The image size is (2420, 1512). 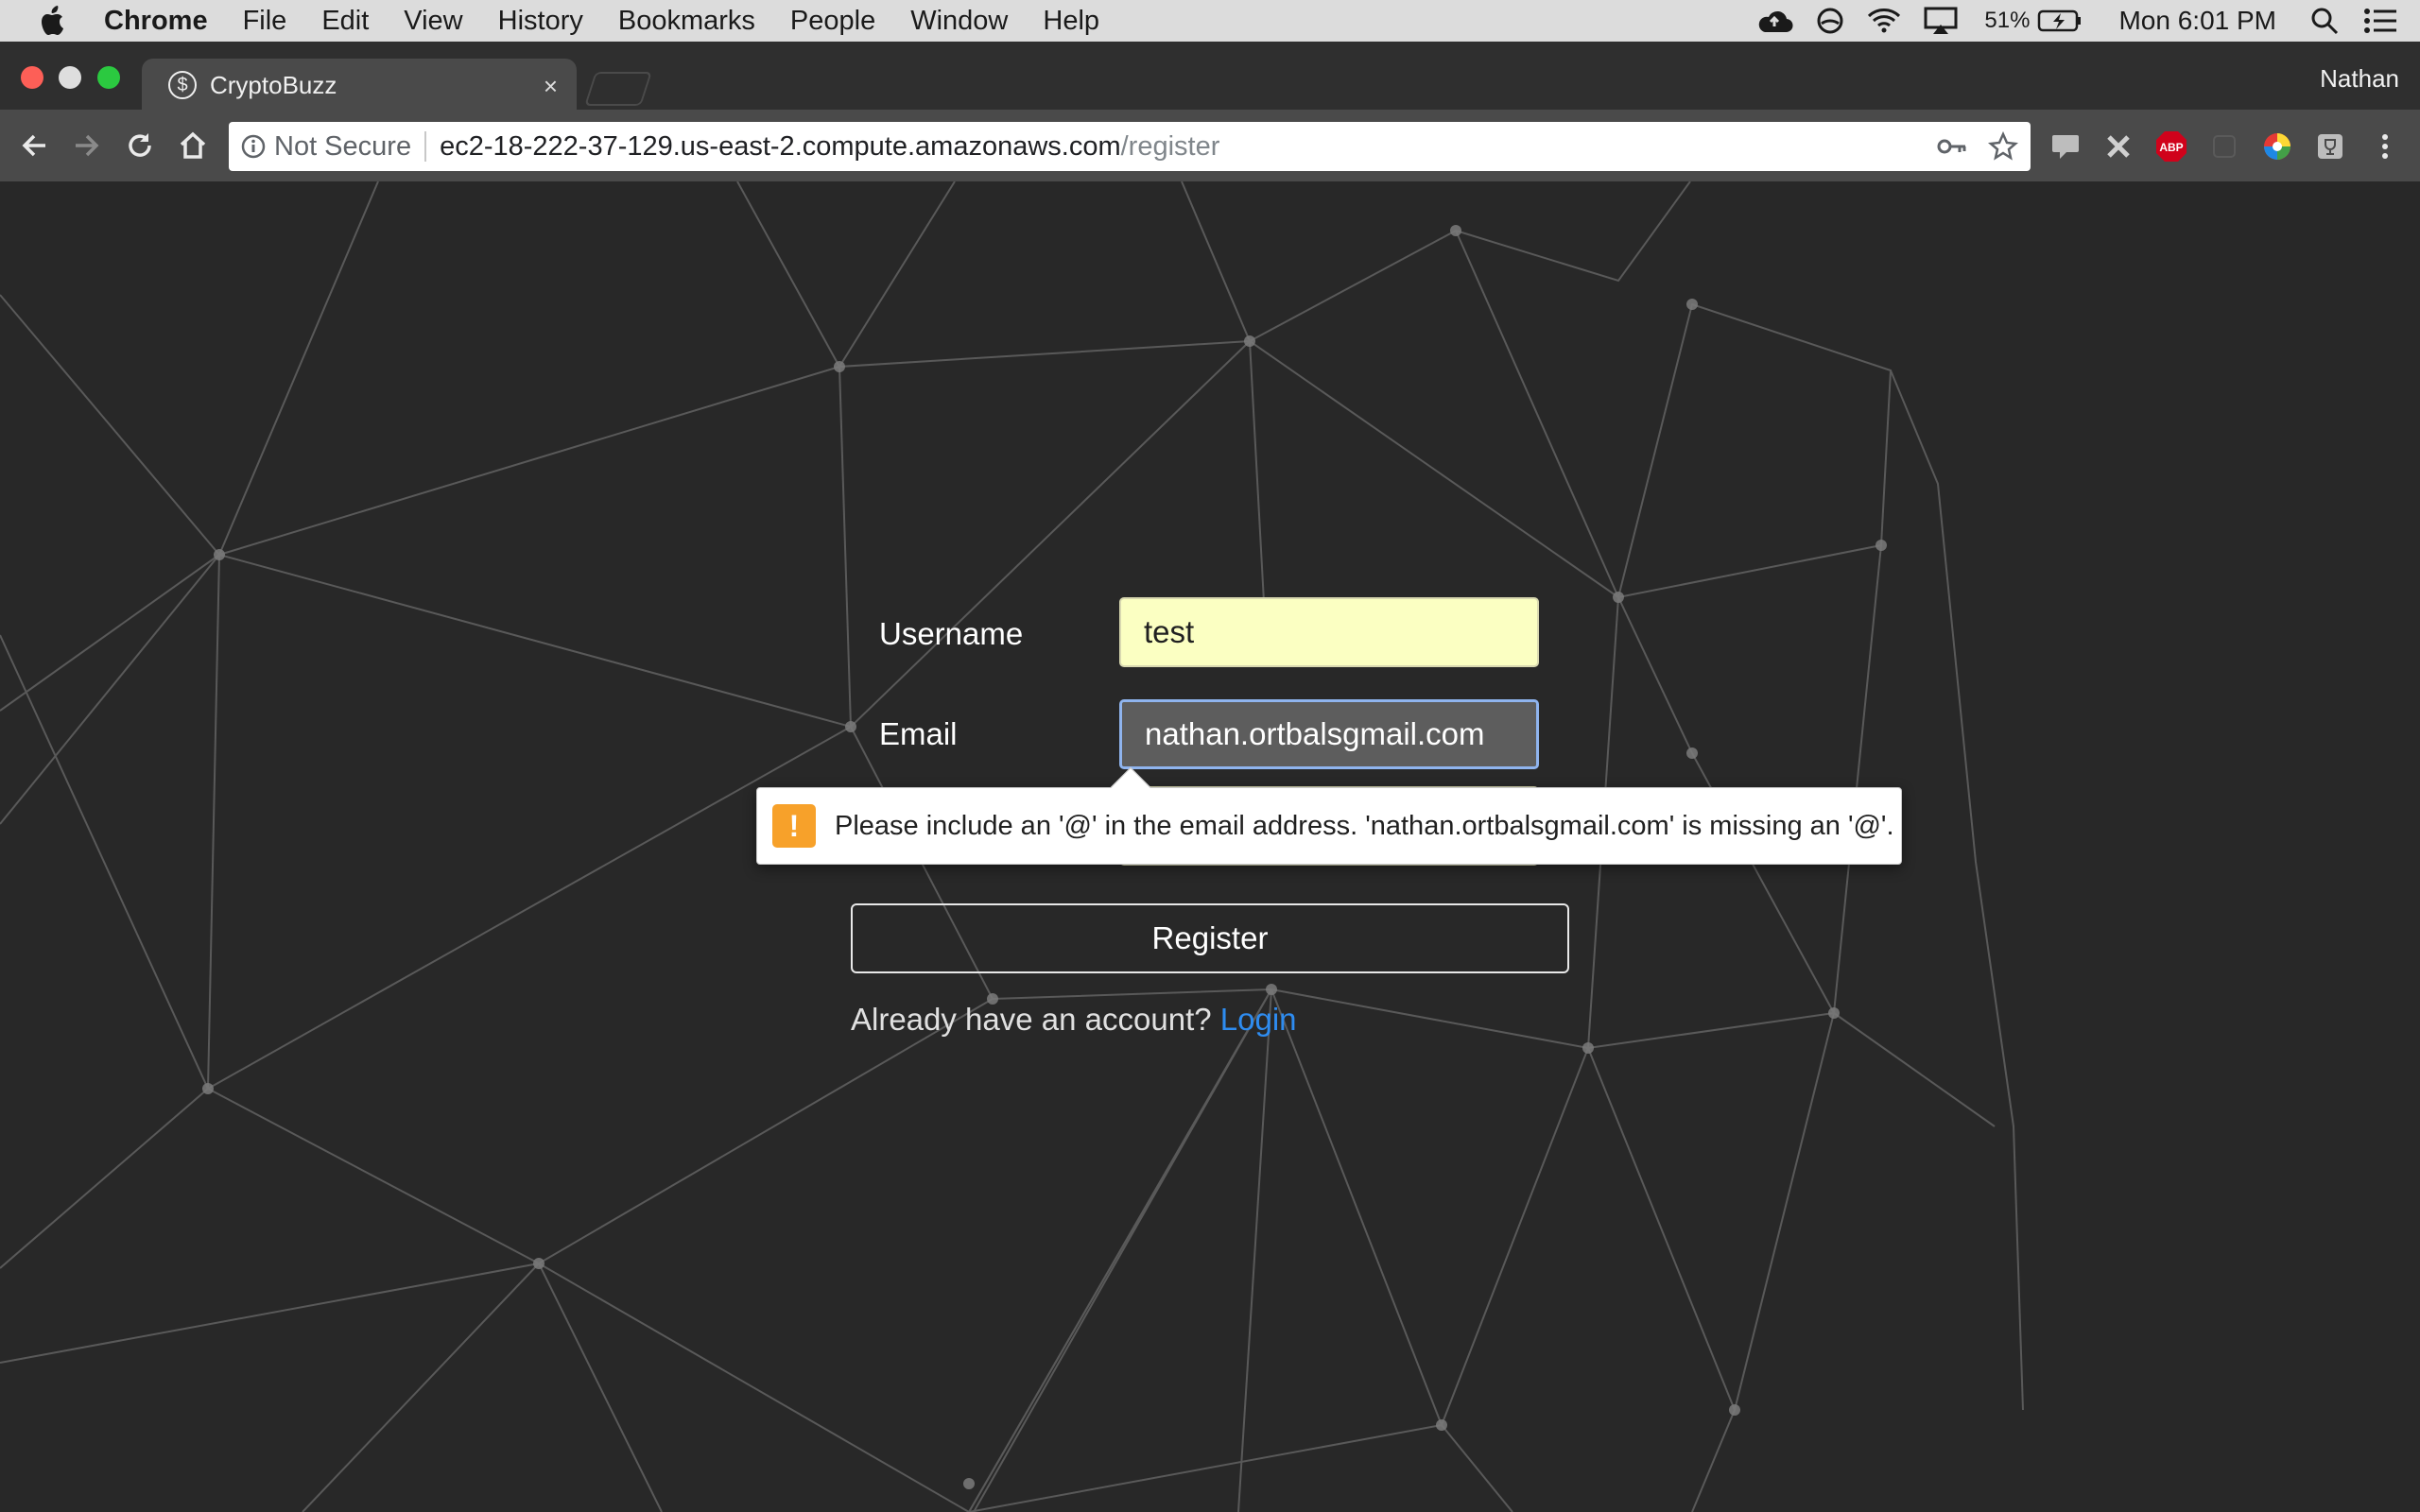 What do you see at coordinates (1032, 1019) in the screenshot?
I see `login-prompt-text: Already have an account?` at bounding box center [1032, 1019].